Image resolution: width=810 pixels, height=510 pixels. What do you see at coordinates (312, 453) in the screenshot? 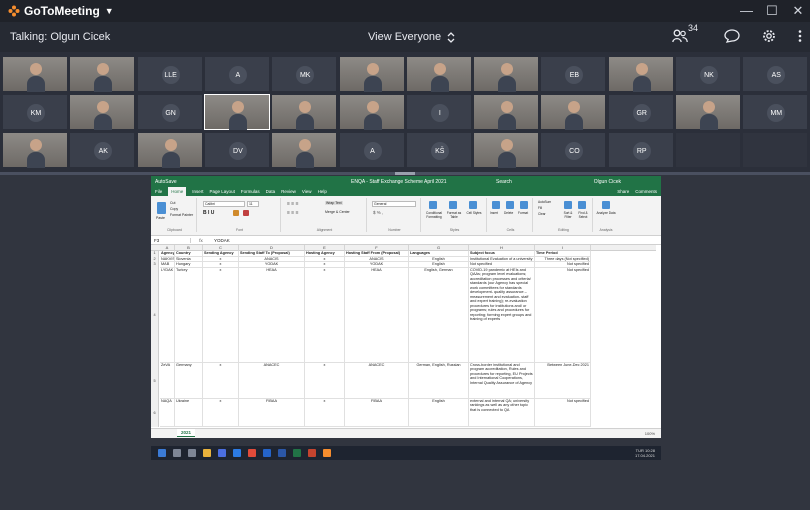
I see `powerpoint-icon` at bounding box center [312, 453].